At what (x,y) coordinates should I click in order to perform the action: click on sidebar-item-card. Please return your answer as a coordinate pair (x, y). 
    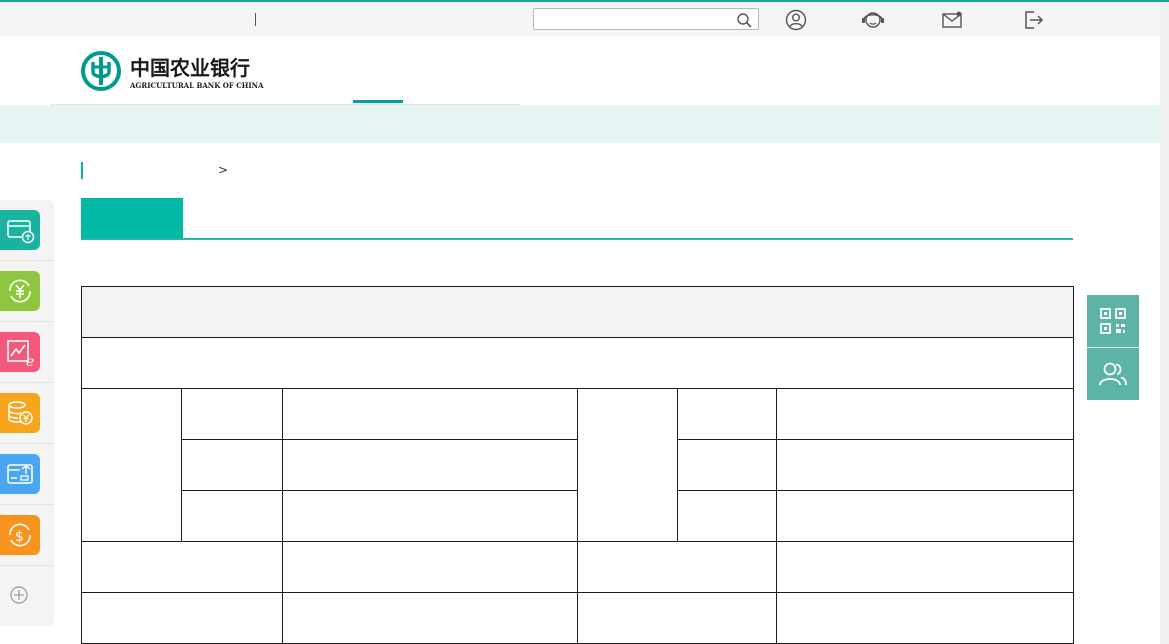
    Looking at the image, I should click on (27, 230).